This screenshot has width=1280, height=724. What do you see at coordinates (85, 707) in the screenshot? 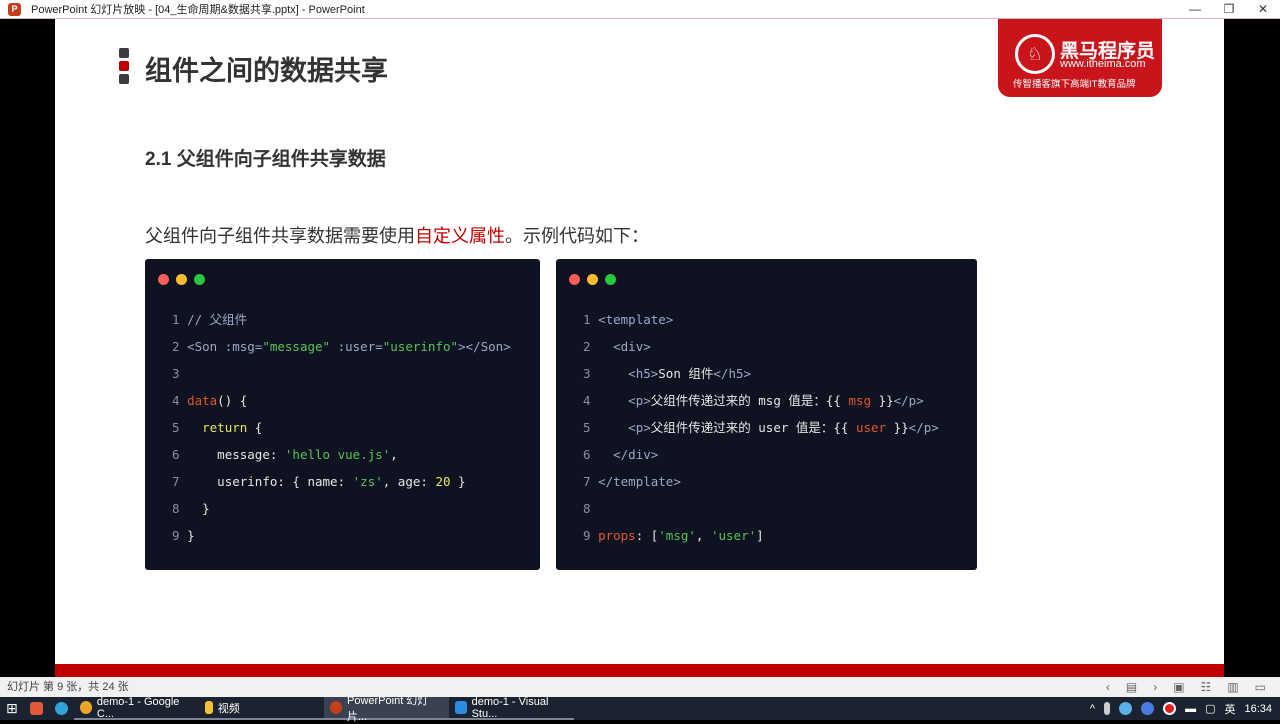
I see `chrome-icon` at bounding box center [85, 707].